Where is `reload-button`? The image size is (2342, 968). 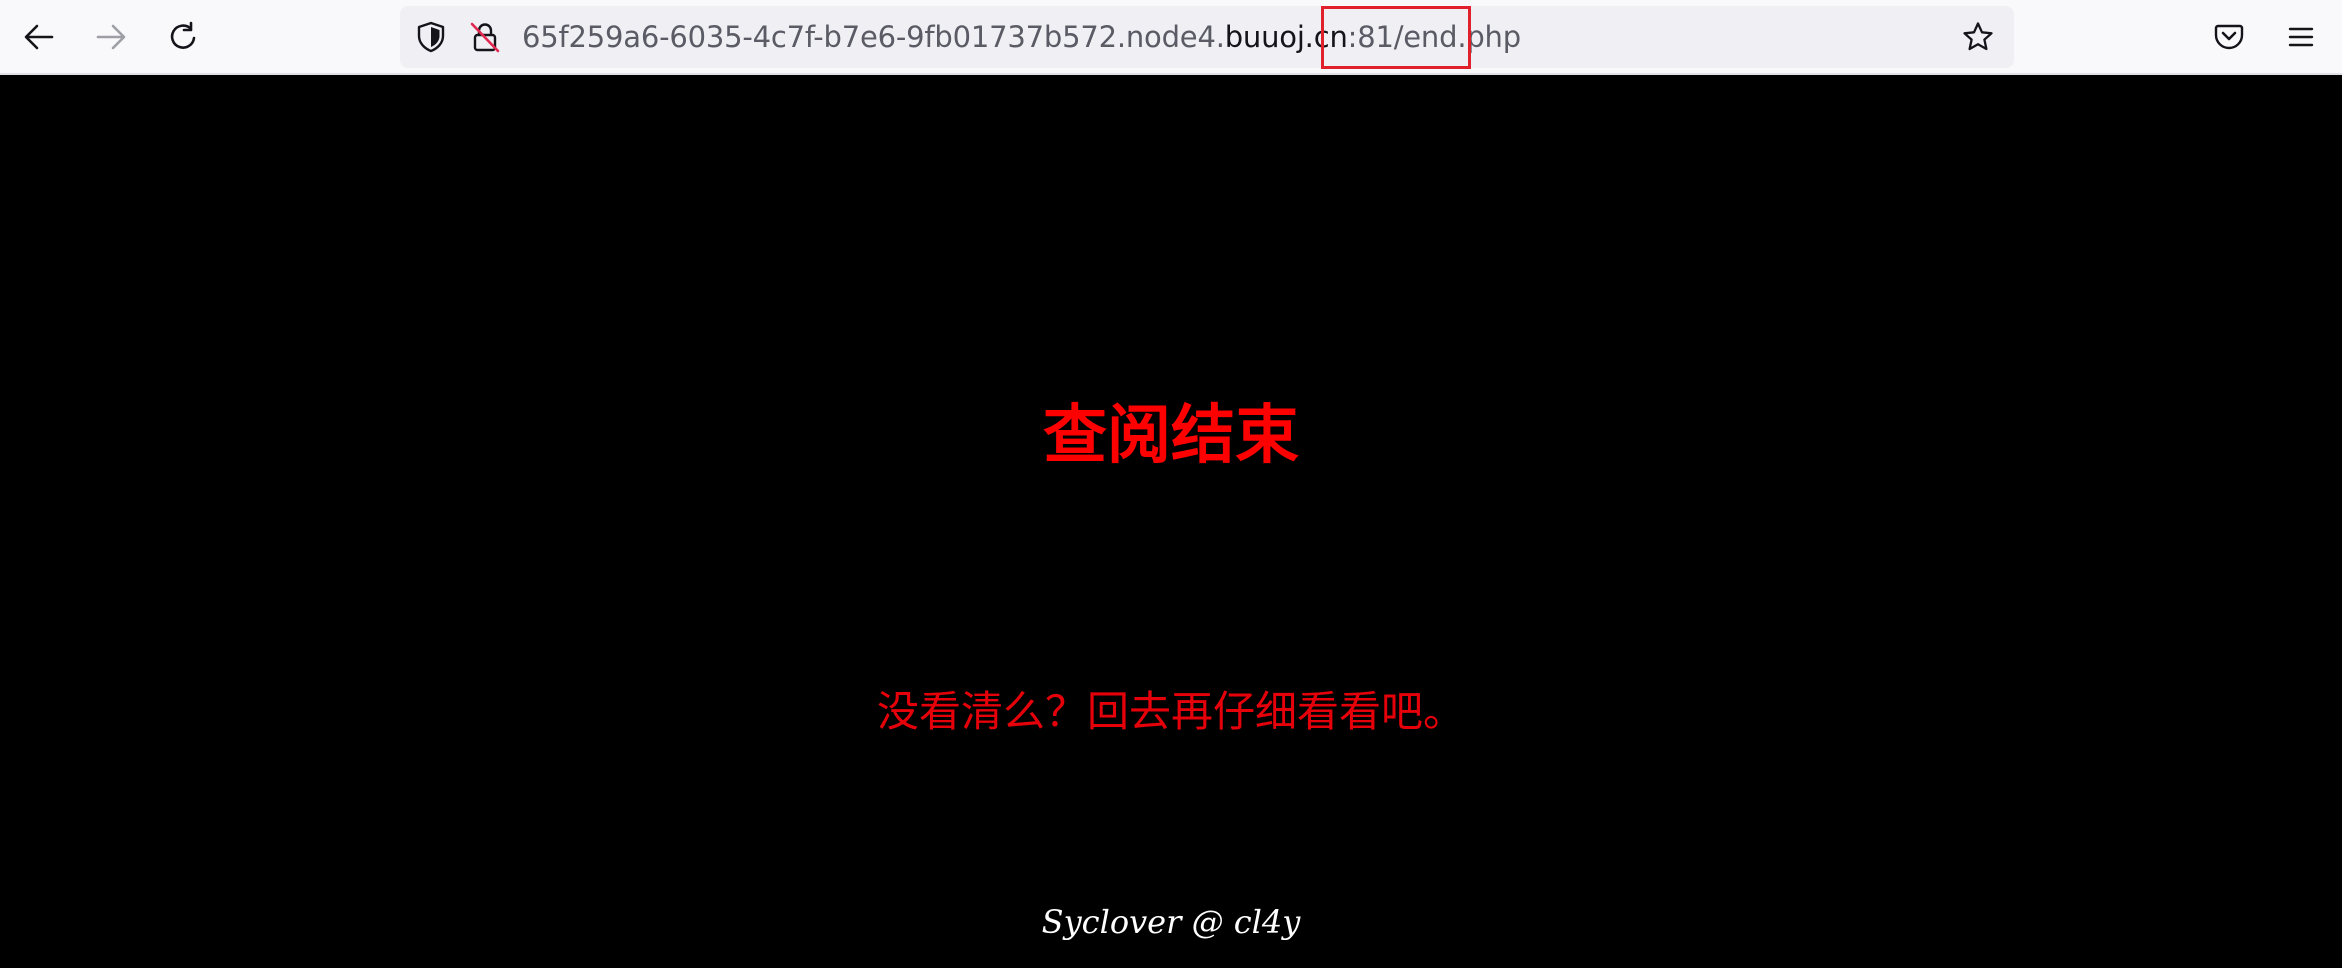 reload-button is located at coordinates (184, 37).